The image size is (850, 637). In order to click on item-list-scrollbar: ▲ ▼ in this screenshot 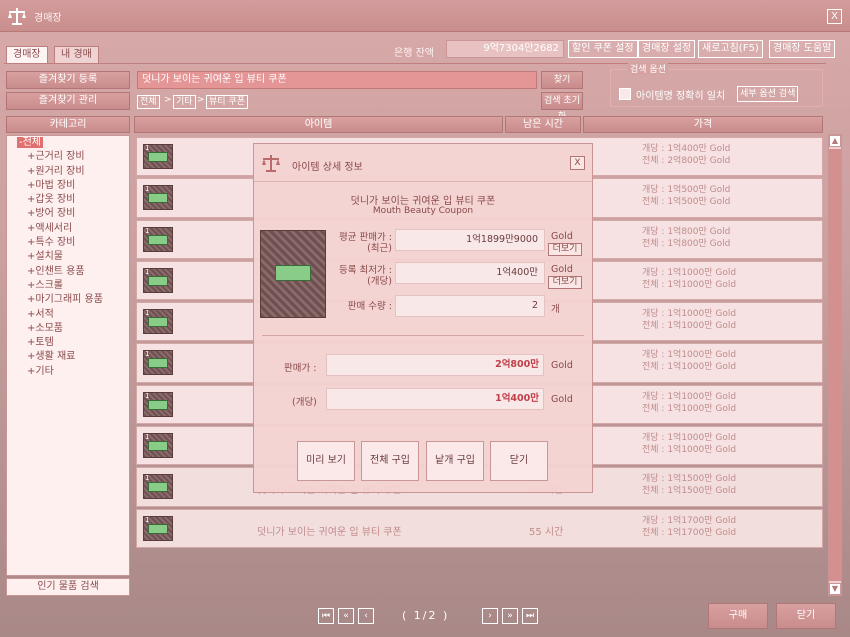, I will do `click(835, 365)`.